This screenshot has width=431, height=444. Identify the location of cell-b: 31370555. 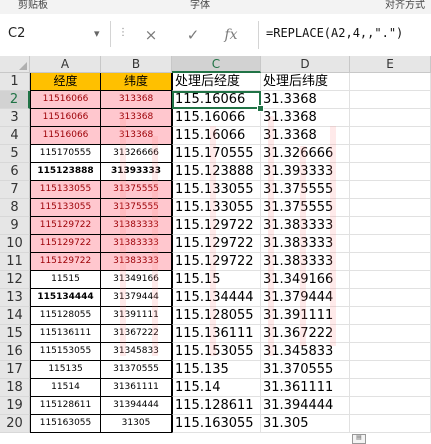
(136, 370).